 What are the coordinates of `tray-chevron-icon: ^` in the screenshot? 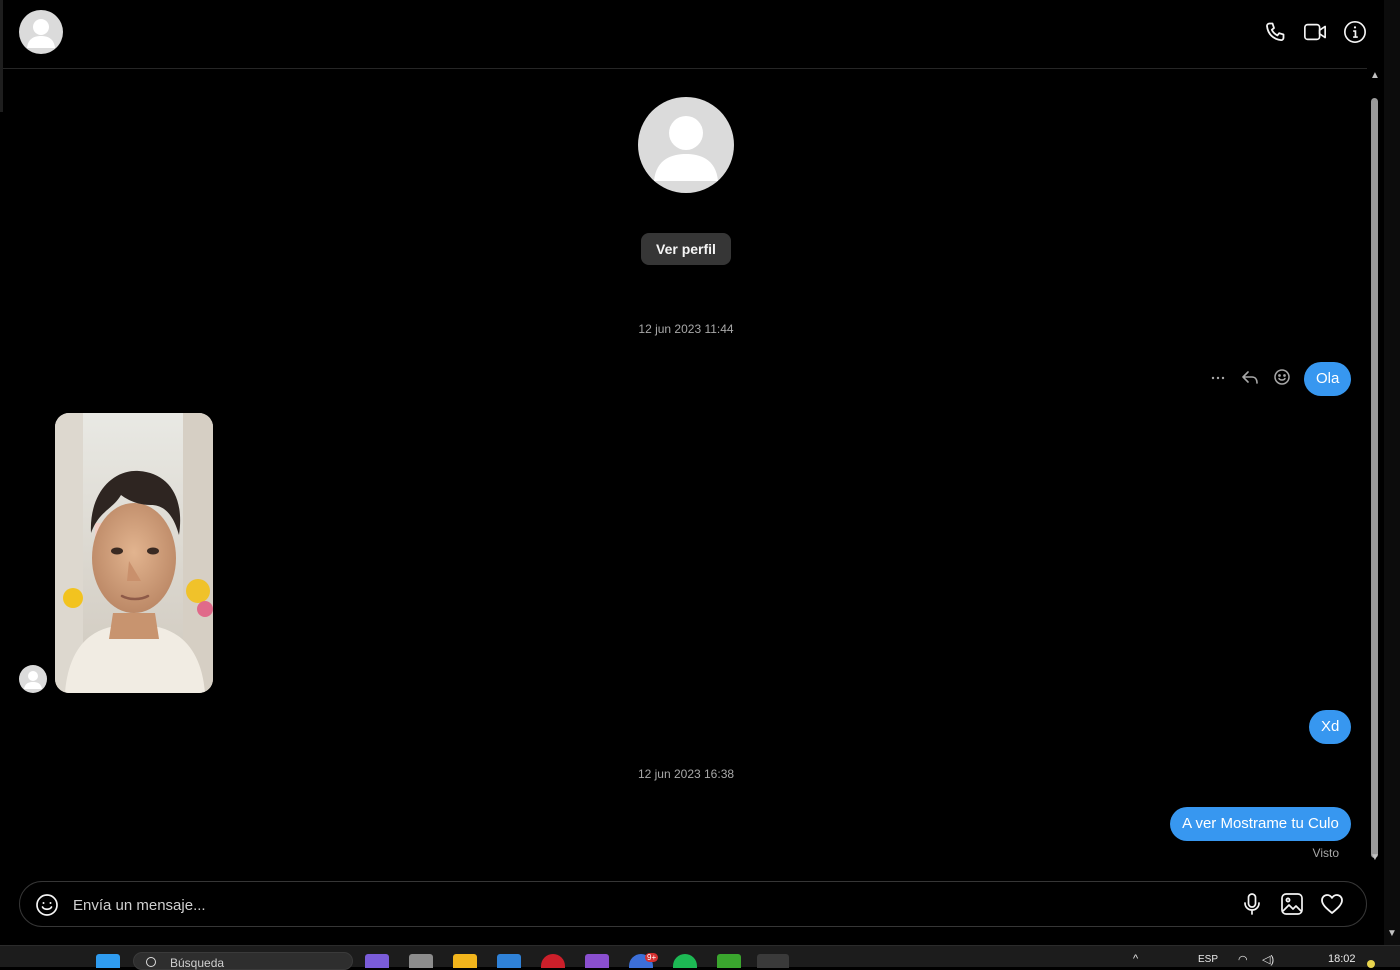 It's located at (1135, 959).